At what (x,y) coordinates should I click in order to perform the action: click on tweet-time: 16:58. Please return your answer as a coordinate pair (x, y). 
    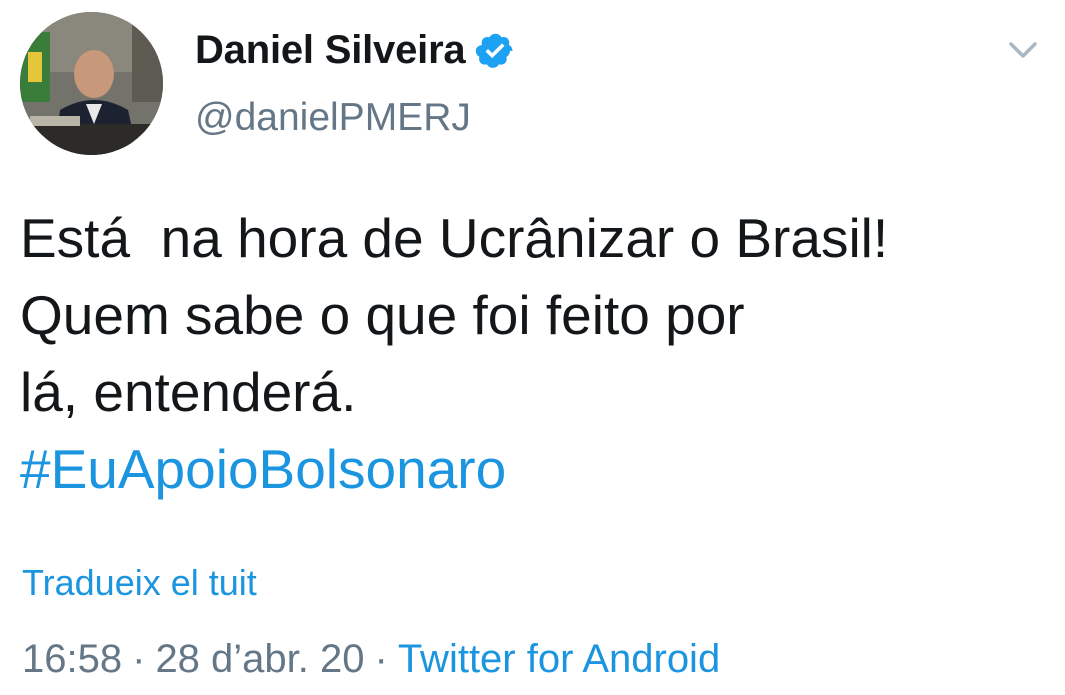
    Looking at the image, I should click on (72, 659).